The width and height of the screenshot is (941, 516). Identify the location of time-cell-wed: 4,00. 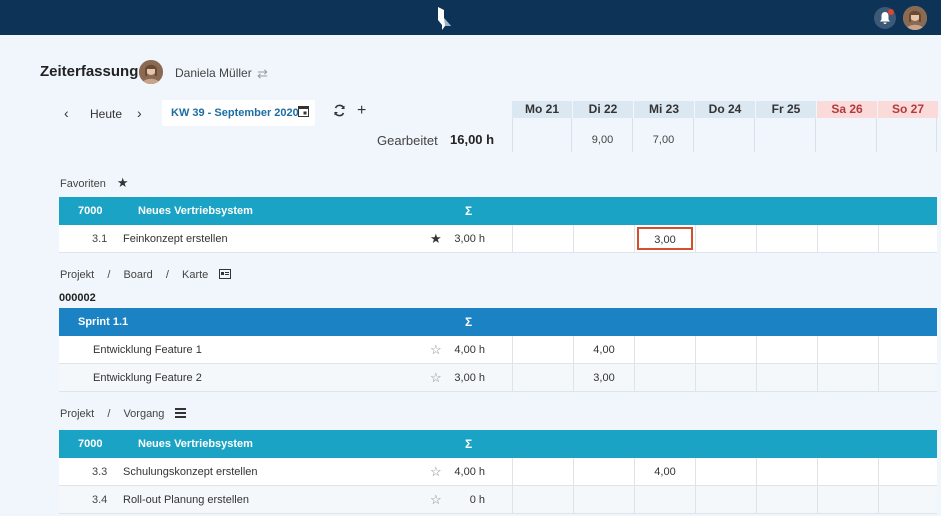
(664, 471).